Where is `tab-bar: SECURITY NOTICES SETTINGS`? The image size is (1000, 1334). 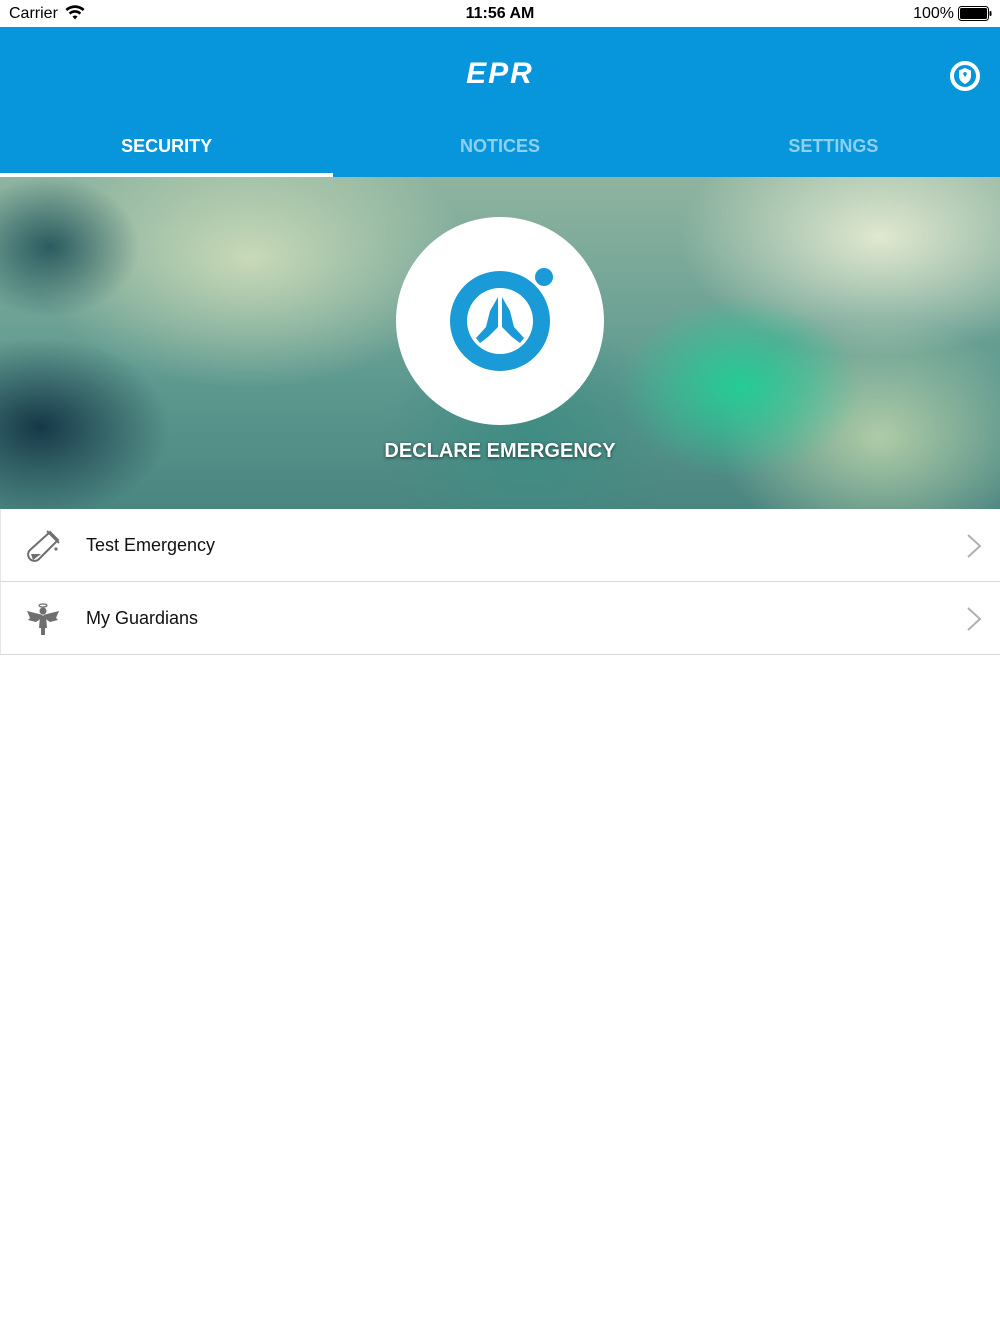 tab-bar: SECURITY NOTICES SETTINGS is located at coordinates (500, 144).